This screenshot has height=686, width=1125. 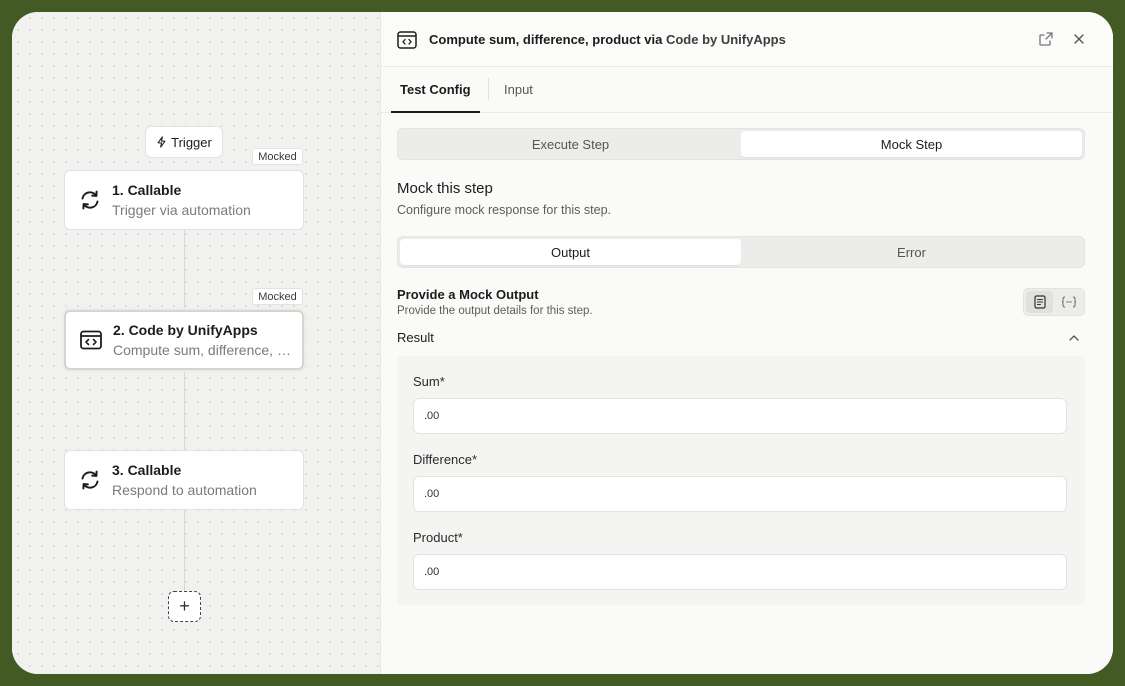 I want to click on product-input, so click(x=740, y=572).